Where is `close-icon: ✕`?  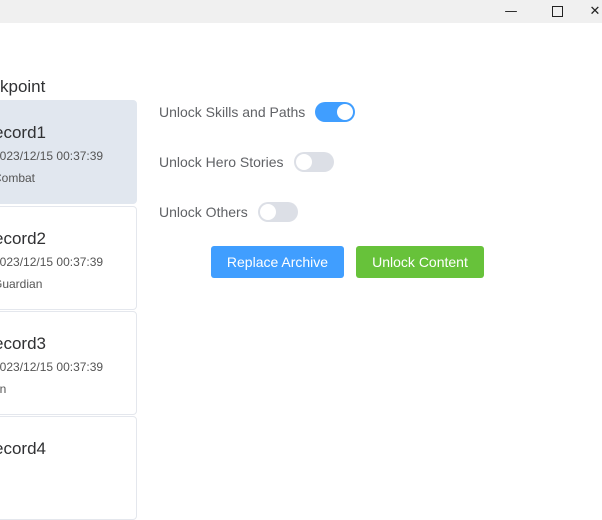
close-icon: ✕ is located at coordinates (595, 11).